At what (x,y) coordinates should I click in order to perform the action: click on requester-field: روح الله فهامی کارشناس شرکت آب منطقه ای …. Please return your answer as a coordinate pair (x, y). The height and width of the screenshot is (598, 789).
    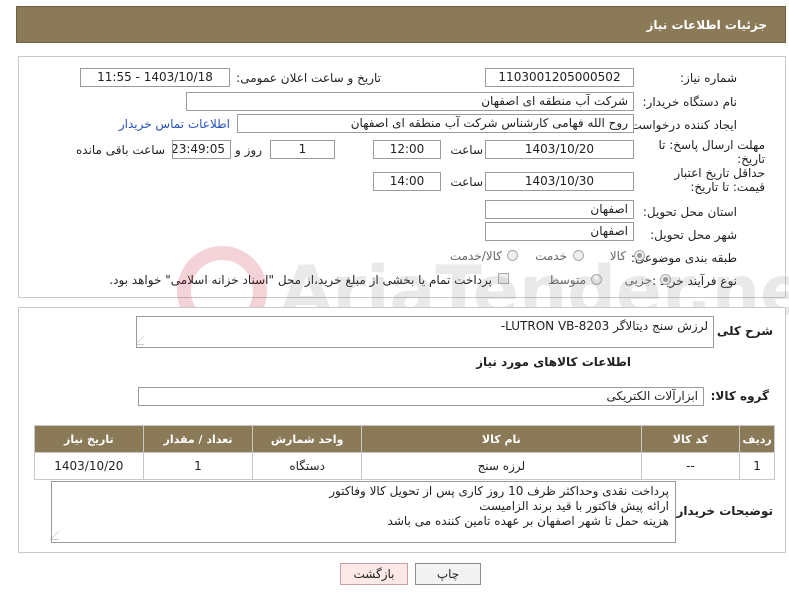
    Looking at the image, I should click on (435, 123).